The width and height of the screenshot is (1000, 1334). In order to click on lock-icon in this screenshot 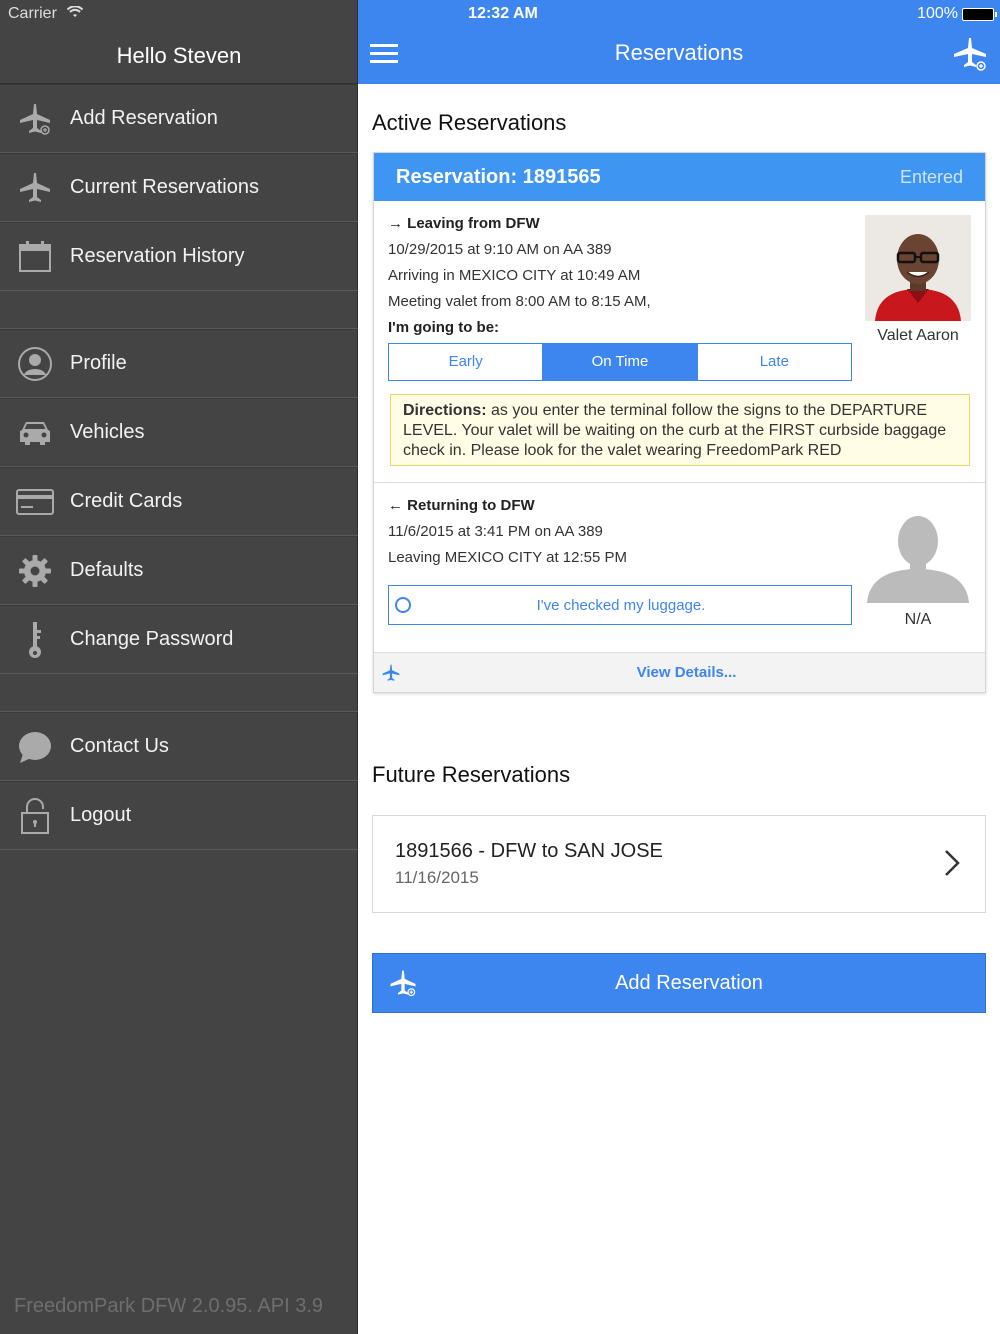, I will do `click(35, 815)`.